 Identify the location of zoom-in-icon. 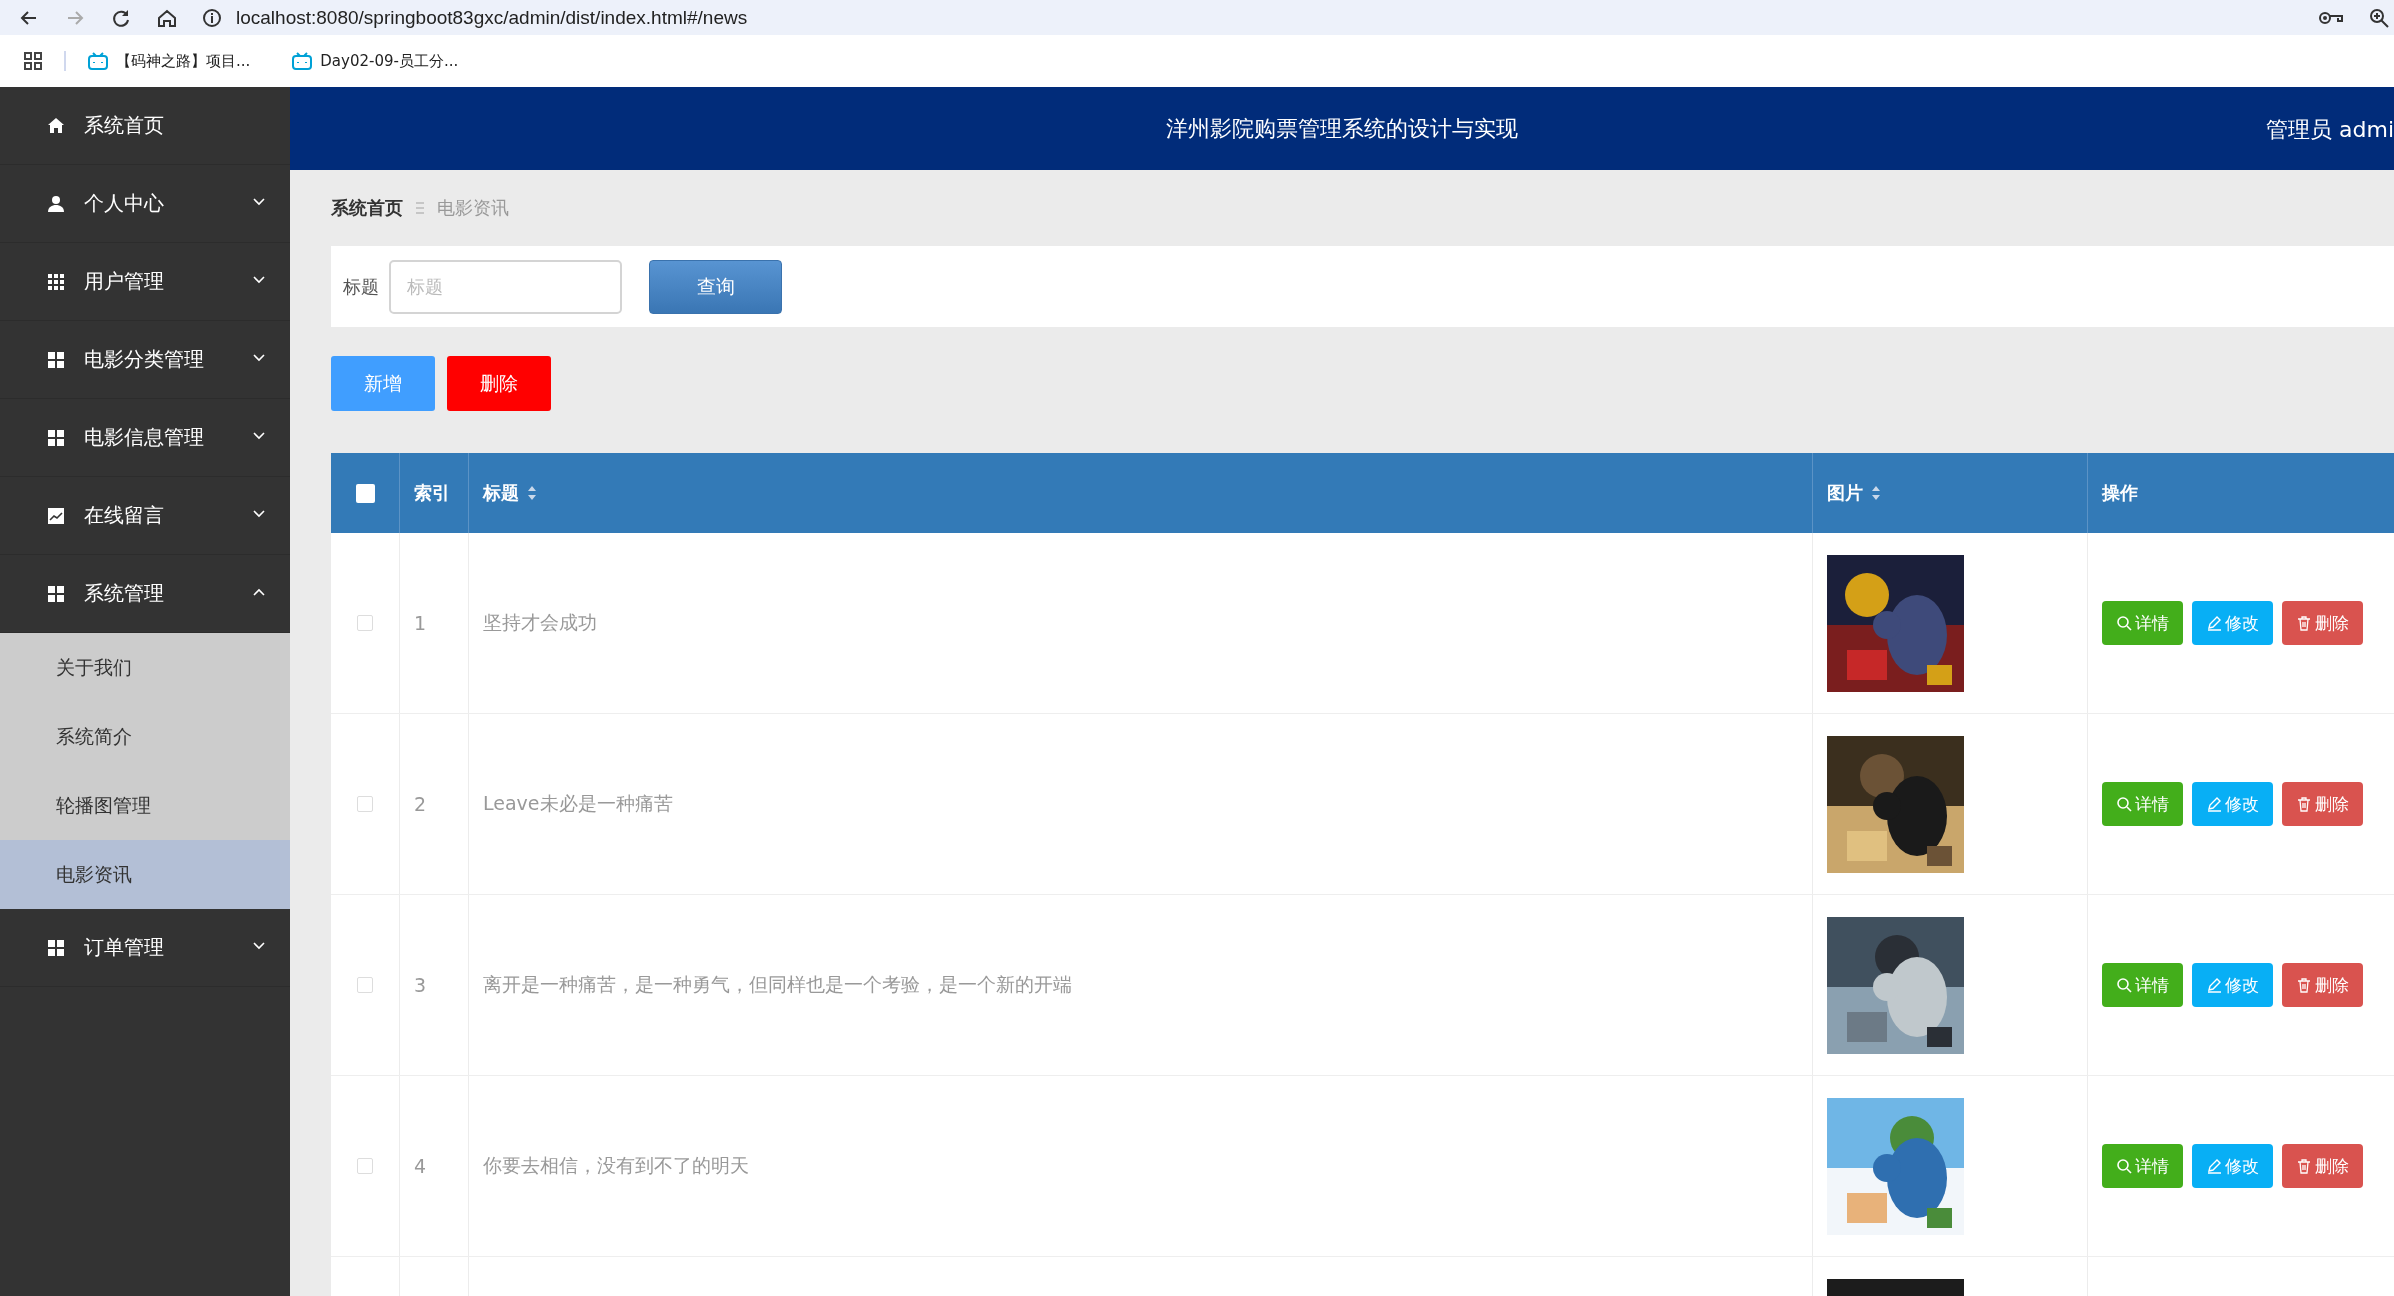
(2379, 17).